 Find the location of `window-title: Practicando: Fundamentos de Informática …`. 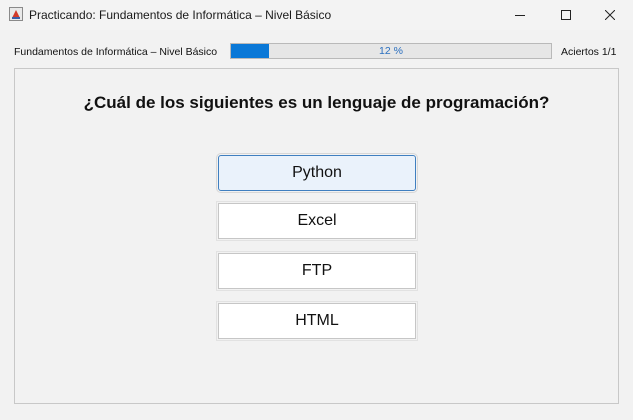

window-title: Practicando: Fundamentos de Informática … is located at coordinates (180, 15).